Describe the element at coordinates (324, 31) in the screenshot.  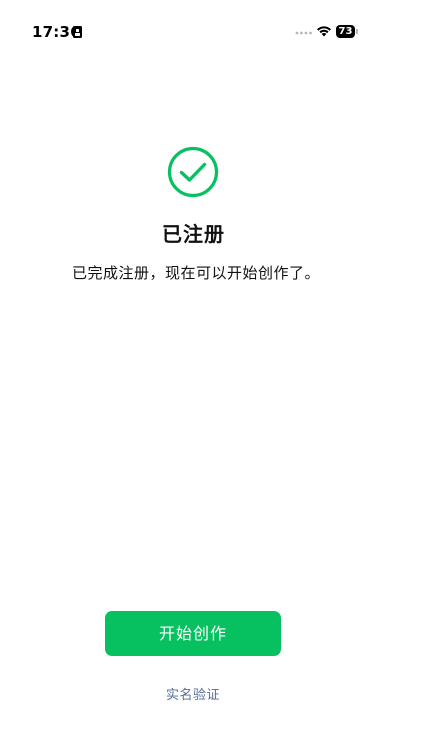
I see `wifi-icon` at that location.